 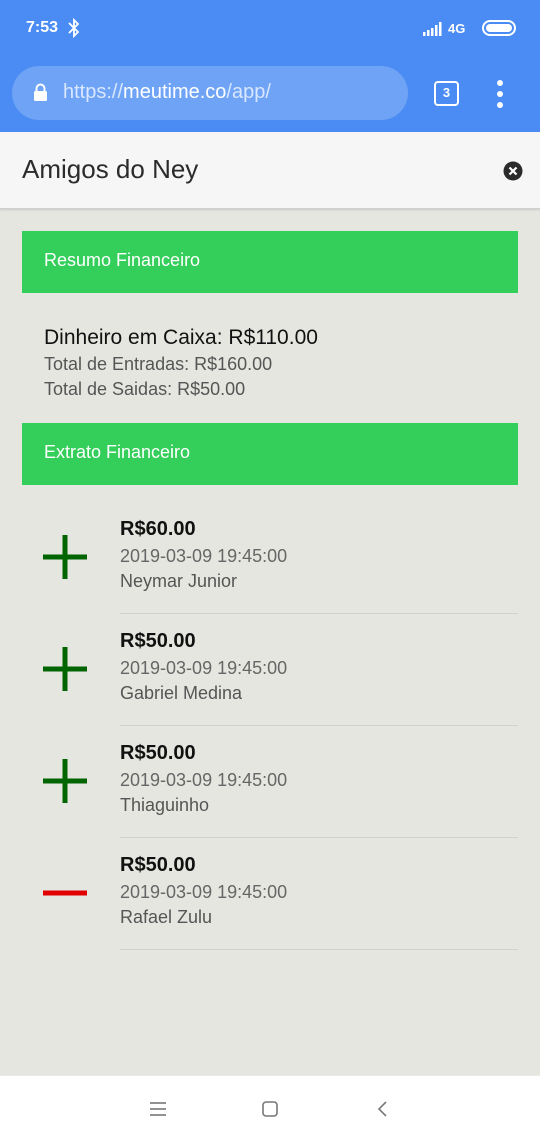 What do you see at coordinates (499, 28) in the screenshot?
I see `battery-icon` at bounding box center [499, 28].